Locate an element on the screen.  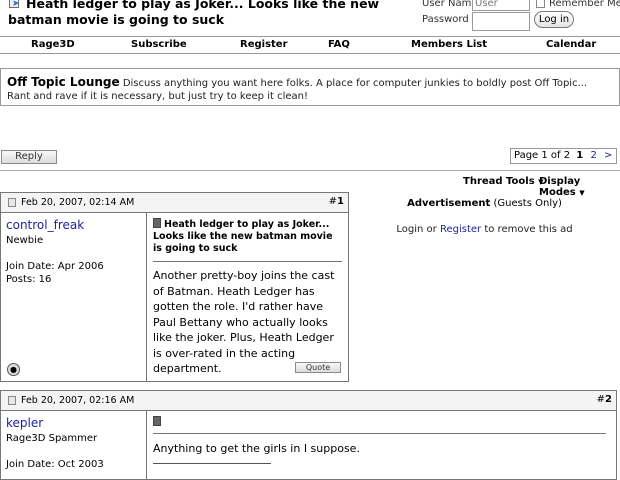
remember-label: Remember Me? is located at coordinates (584, 4).